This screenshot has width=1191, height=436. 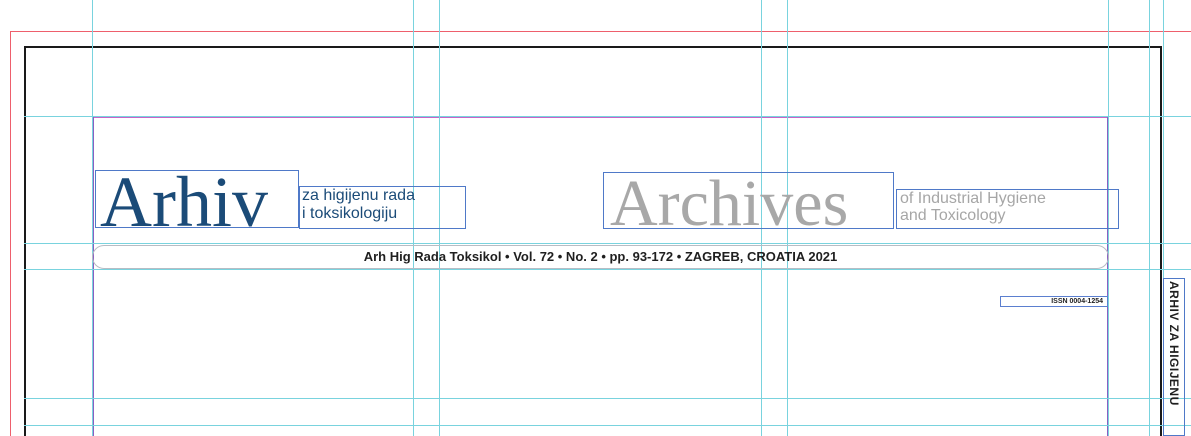 What do you see at coordinates (1174, 343) in the screenshot?
I see `spine-text: ARHIV ZA HIGIJENU` at bounding box center [1174, 343].